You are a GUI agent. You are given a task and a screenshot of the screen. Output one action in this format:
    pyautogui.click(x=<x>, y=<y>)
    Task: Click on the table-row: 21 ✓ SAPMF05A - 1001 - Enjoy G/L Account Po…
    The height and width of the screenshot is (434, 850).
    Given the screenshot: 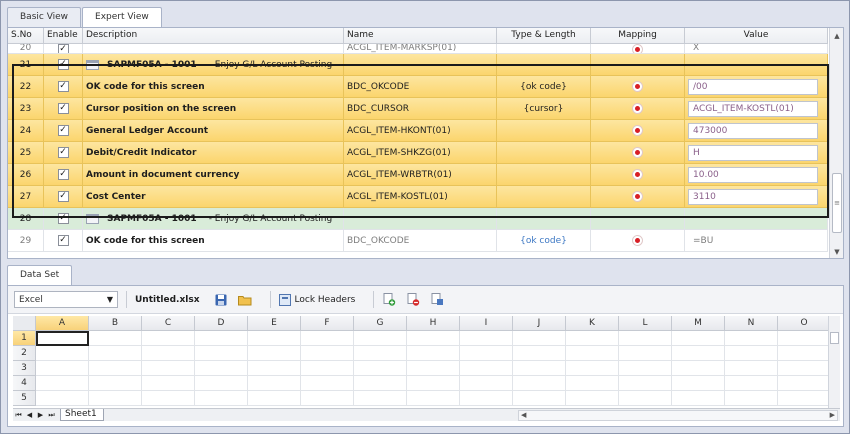 What is the action you would take?
    pyautogui.click(x=418, y=65)
    